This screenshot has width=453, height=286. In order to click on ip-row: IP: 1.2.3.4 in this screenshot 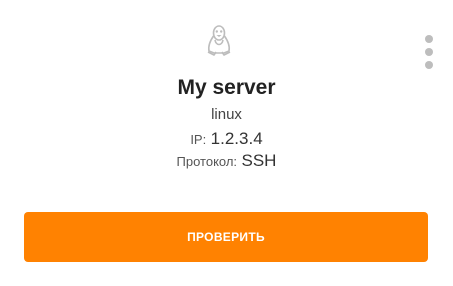, I will do `click(226, 139)`.